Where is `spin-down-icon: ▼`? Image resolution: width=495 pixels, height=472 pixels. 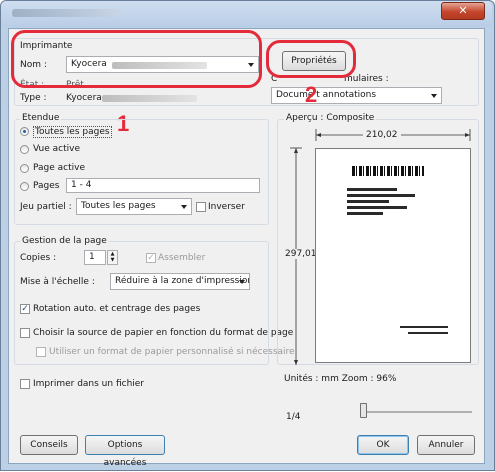 spin-down-icon: ▼ is located at coordinates (112, 260).